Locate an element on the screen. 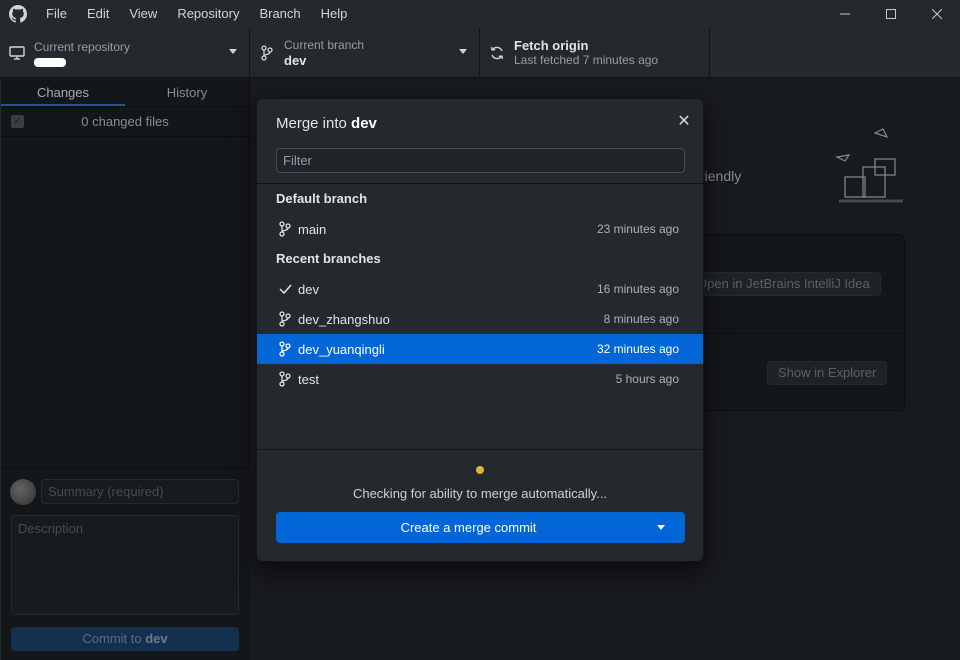  github-logo-icon is located at coordinates (18, 14).